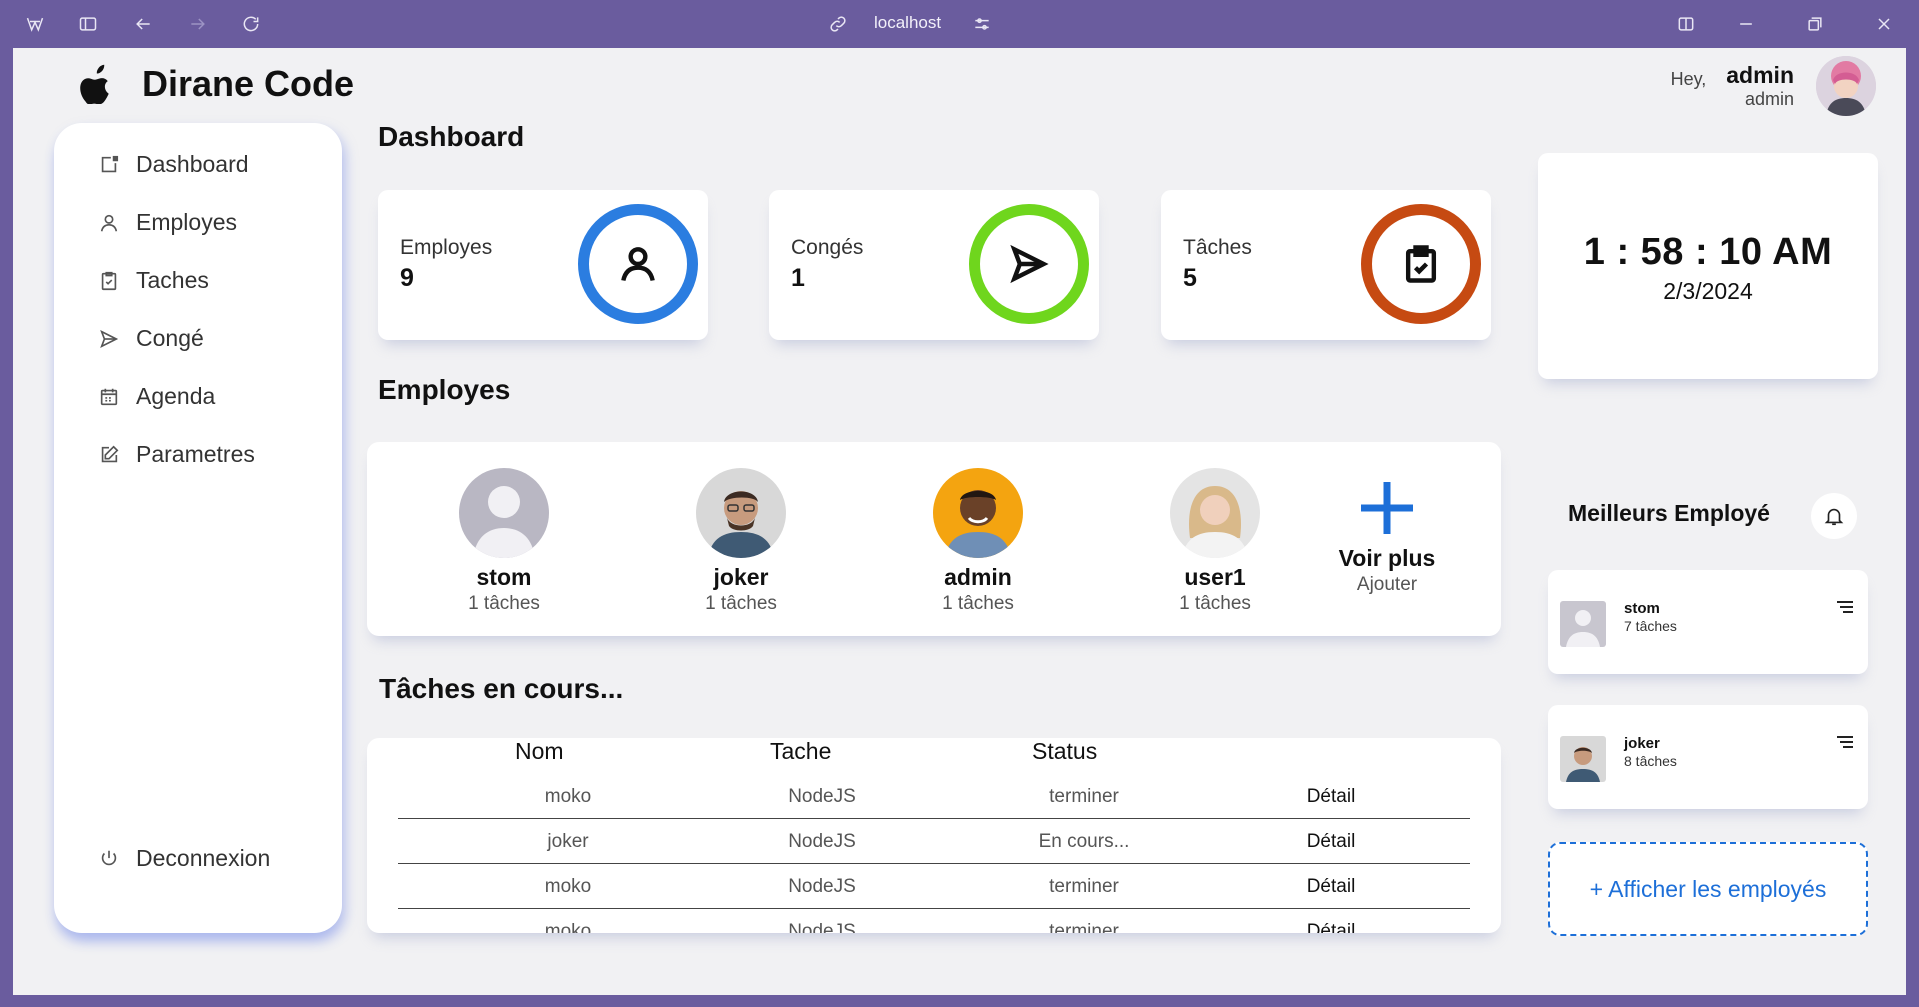 Image resolution: width=1919 pixels, height=1007 pixels. I want to click on show-all-employees-button: + Afficher les employés, so click(1708, 889).